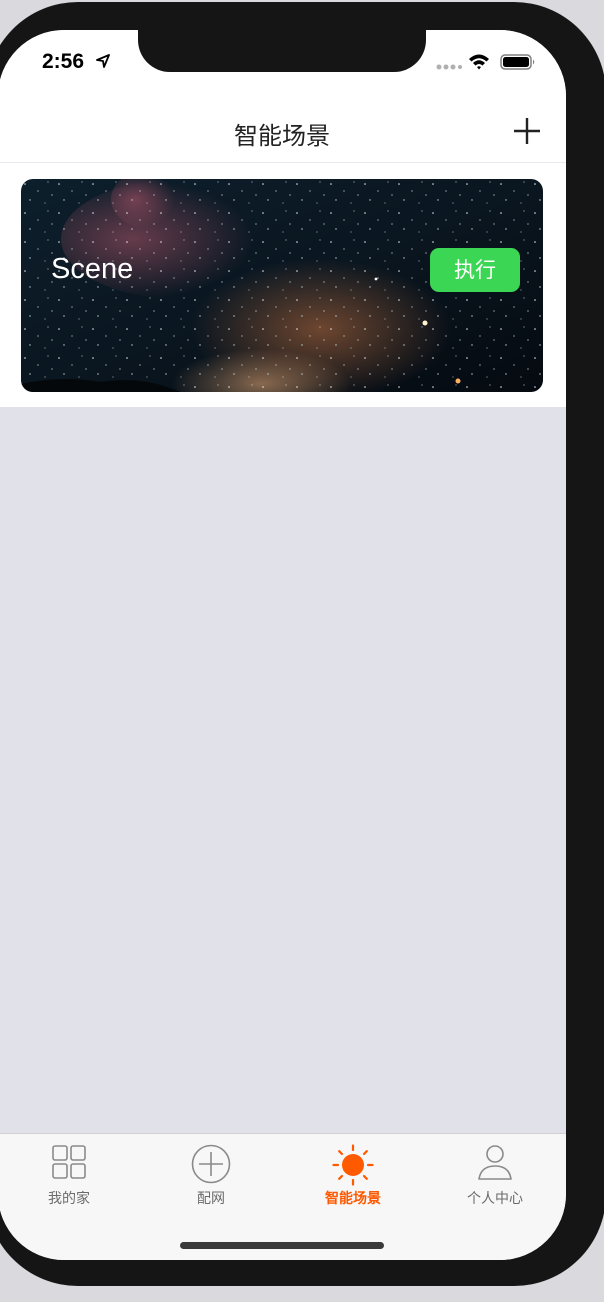 The width and height of the screenshot is (604, 1302). Describe the element at coordinates (517, 62) in the screenshot. I see `battery-icon` at that location.